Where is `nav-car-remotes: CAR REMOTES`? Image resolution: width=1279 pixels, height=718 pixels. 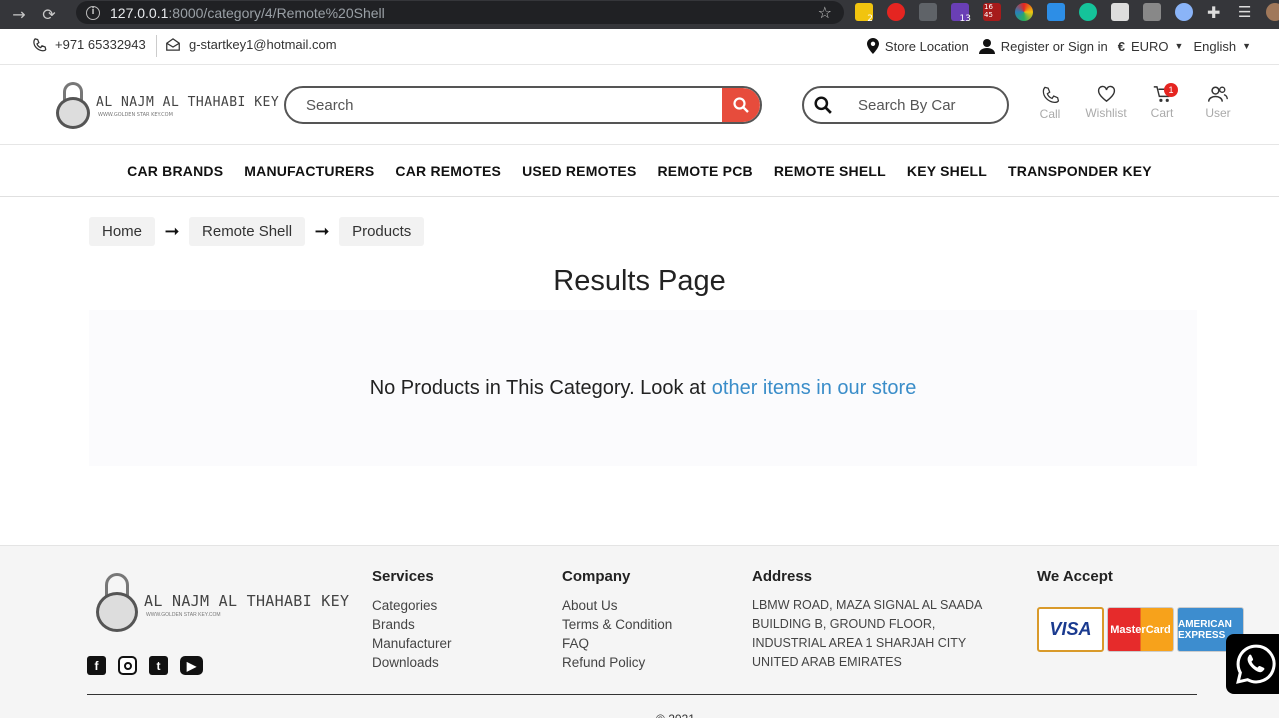
nav-car-remotes: CAR REMOTES is located at coordinates (448, 171).